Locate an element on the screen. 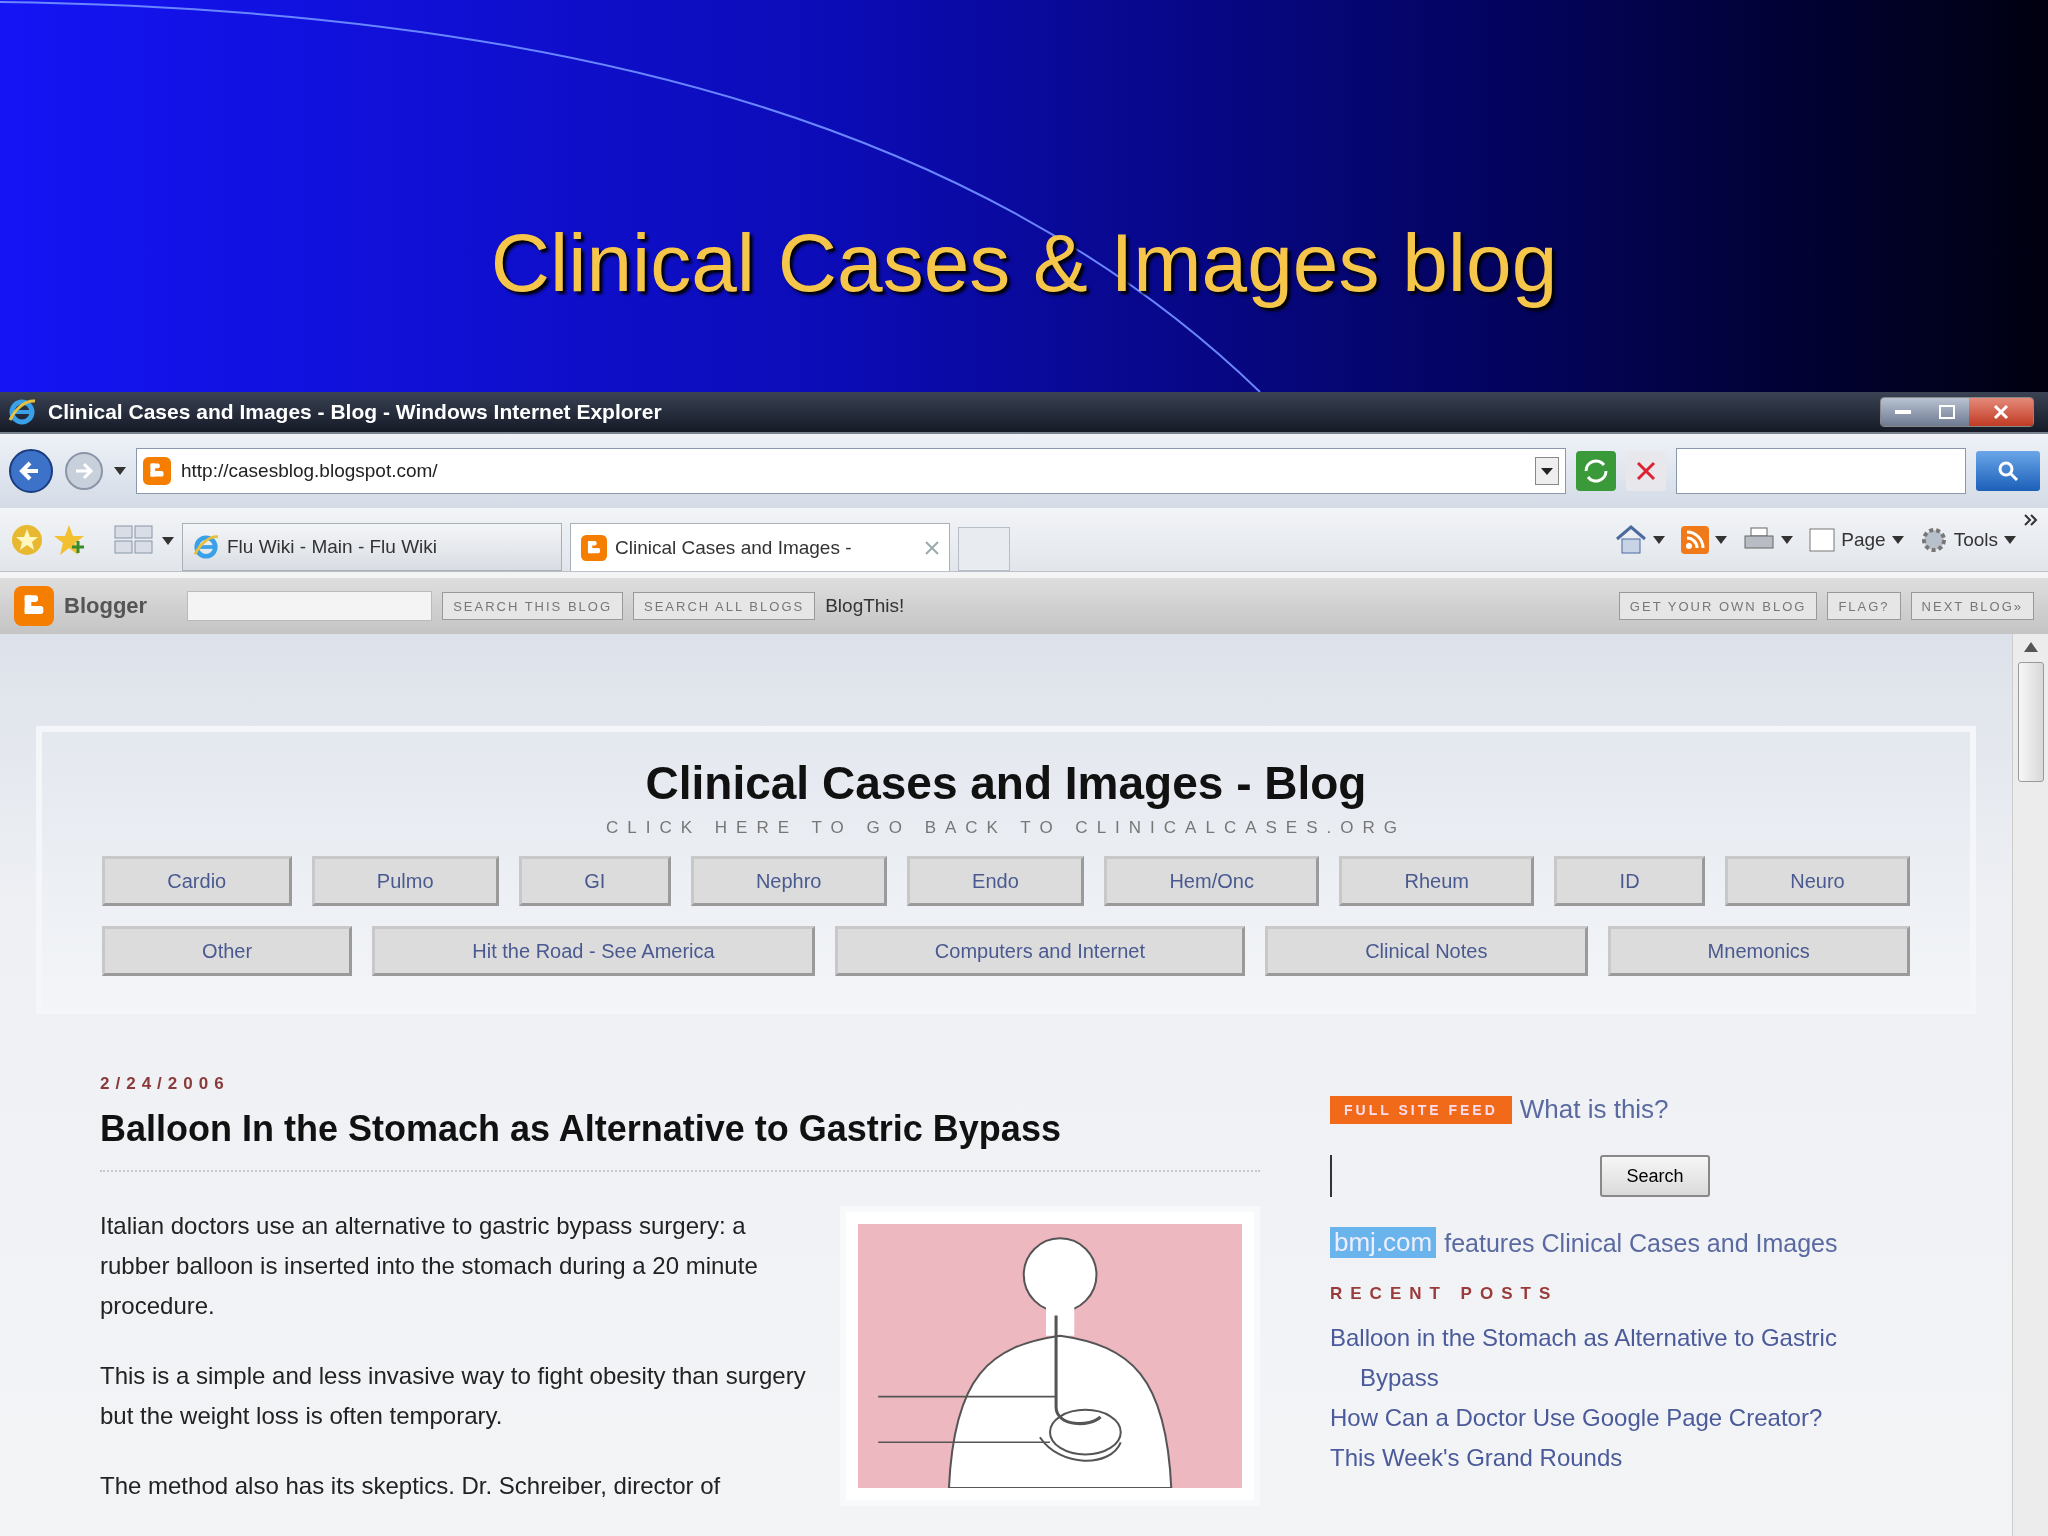 This screenshot has width=2048, height=1536. category-button: Endo is located at coordinates (995, 881).